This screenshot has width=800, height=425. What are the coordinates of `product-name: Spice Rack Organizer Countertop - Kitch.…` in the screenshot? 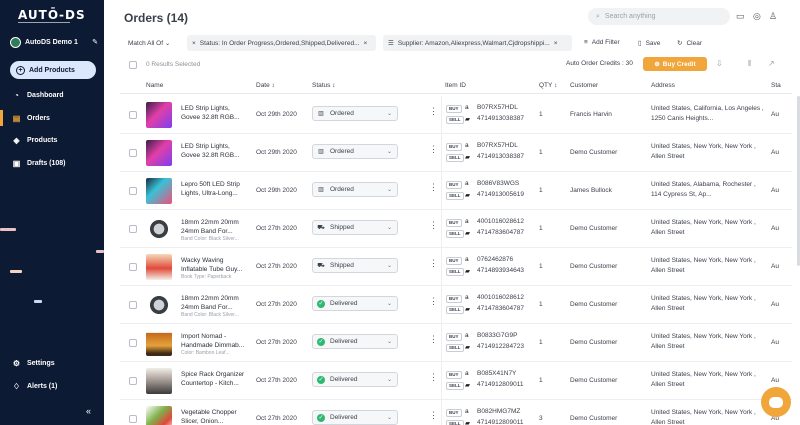 It's located at (214, 379).